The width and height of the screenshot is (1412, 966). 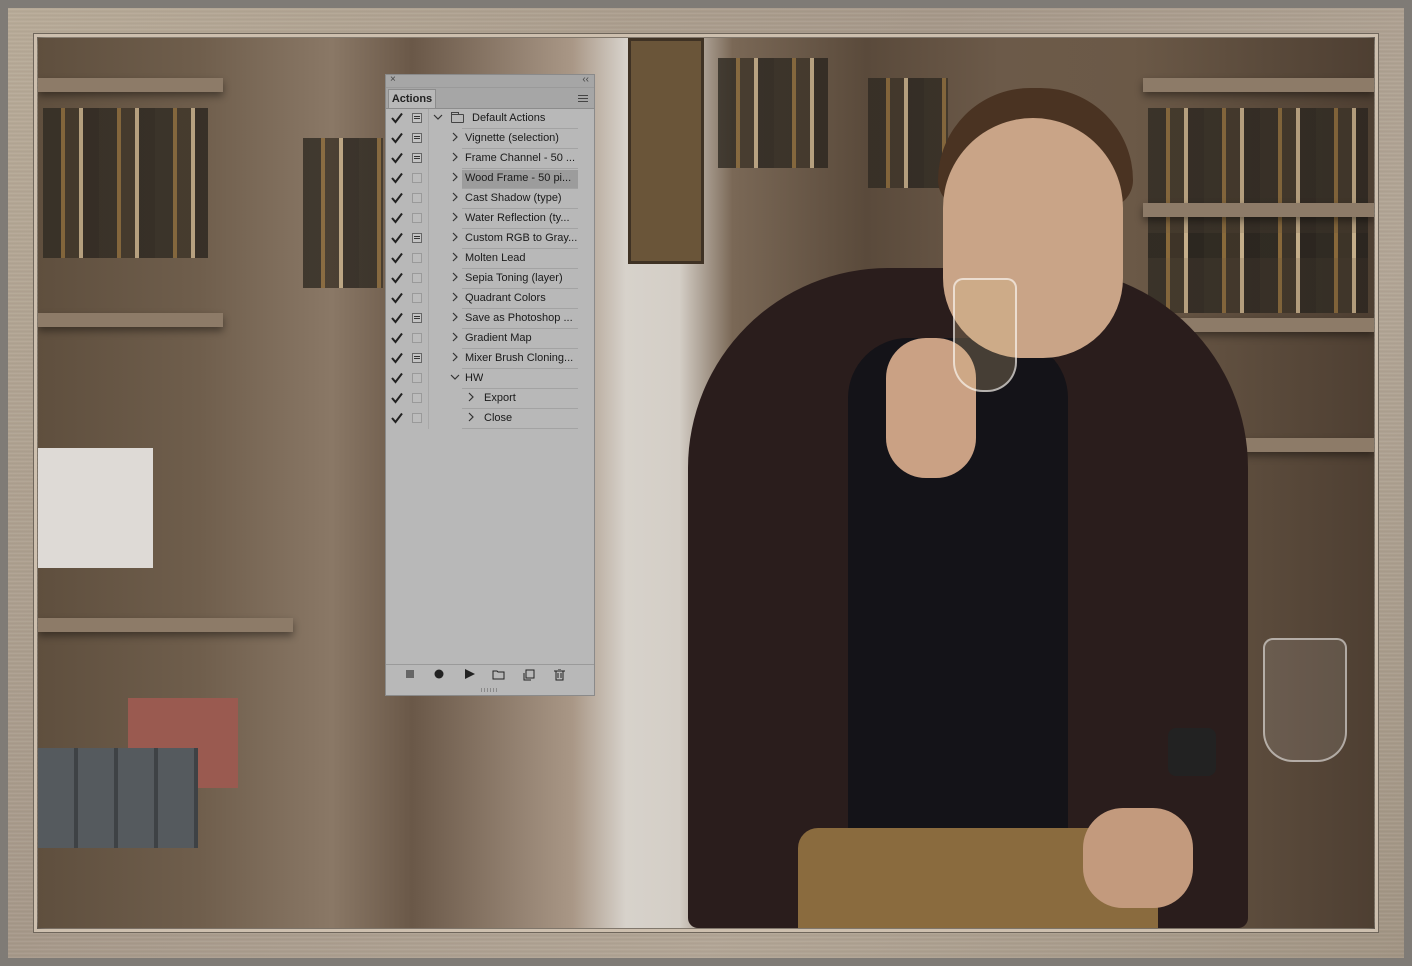 What do you see at coordinates (495, 258) in the screenshot?
I see `action-label: Molten Lead` at bounding box center [495, 258].